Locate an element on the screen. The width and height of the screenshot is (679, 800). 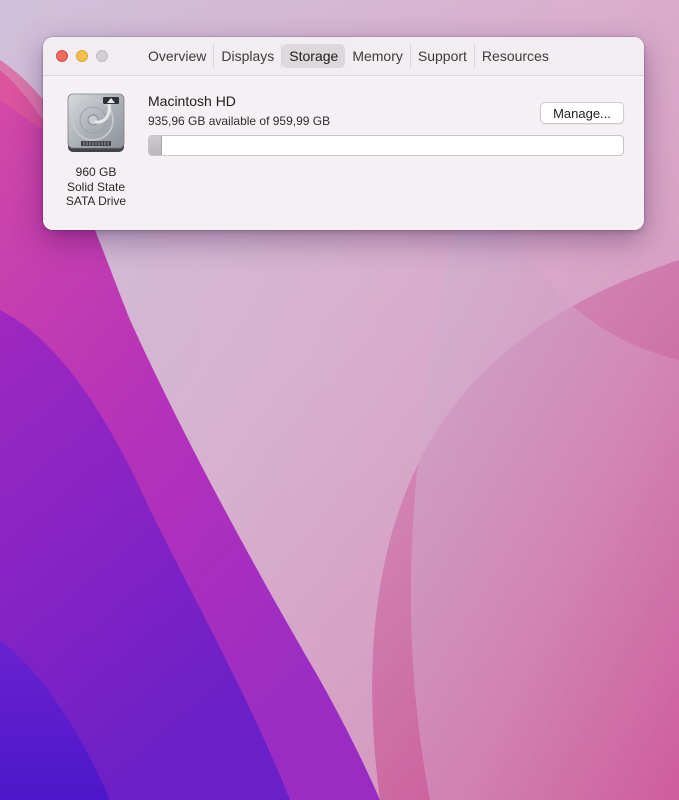
close-window-button is located at coordinates (62, 56).